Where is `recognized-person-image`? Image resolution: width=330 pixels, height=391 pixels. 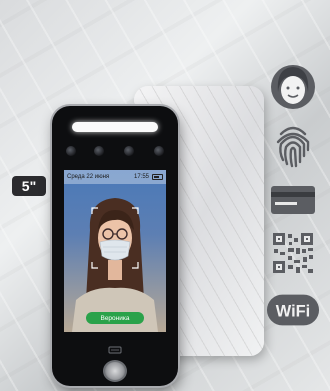
recognized-person-image is located at coordinates (115, 265).